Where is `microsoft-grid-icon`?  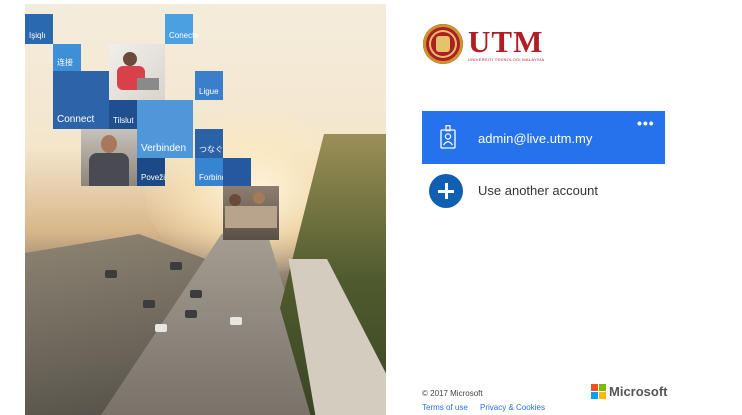
microsoft-grid-icon is located at coordinates (598, 391).